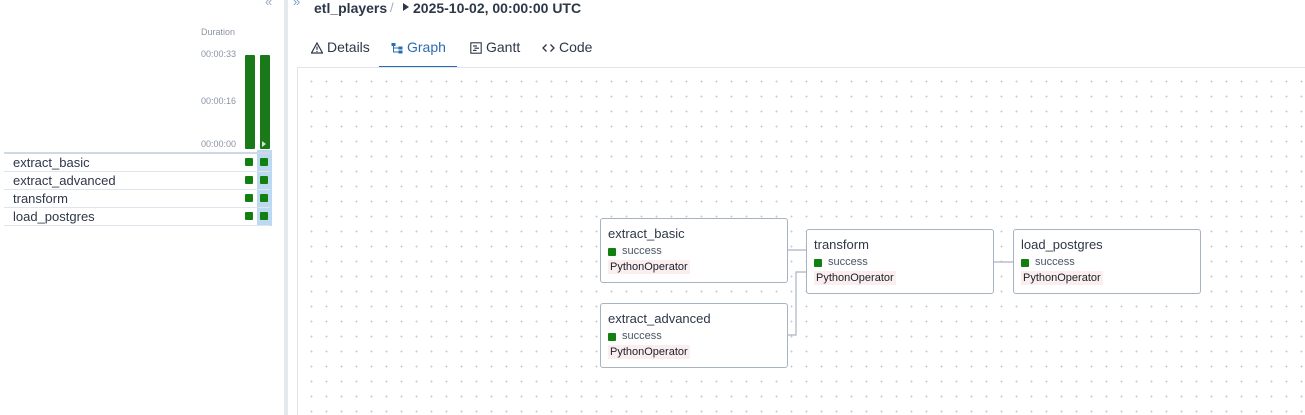 This screenshot has height=415, width=1305. I want to click on duration-tick: 00:00:16, so click(219, 101).